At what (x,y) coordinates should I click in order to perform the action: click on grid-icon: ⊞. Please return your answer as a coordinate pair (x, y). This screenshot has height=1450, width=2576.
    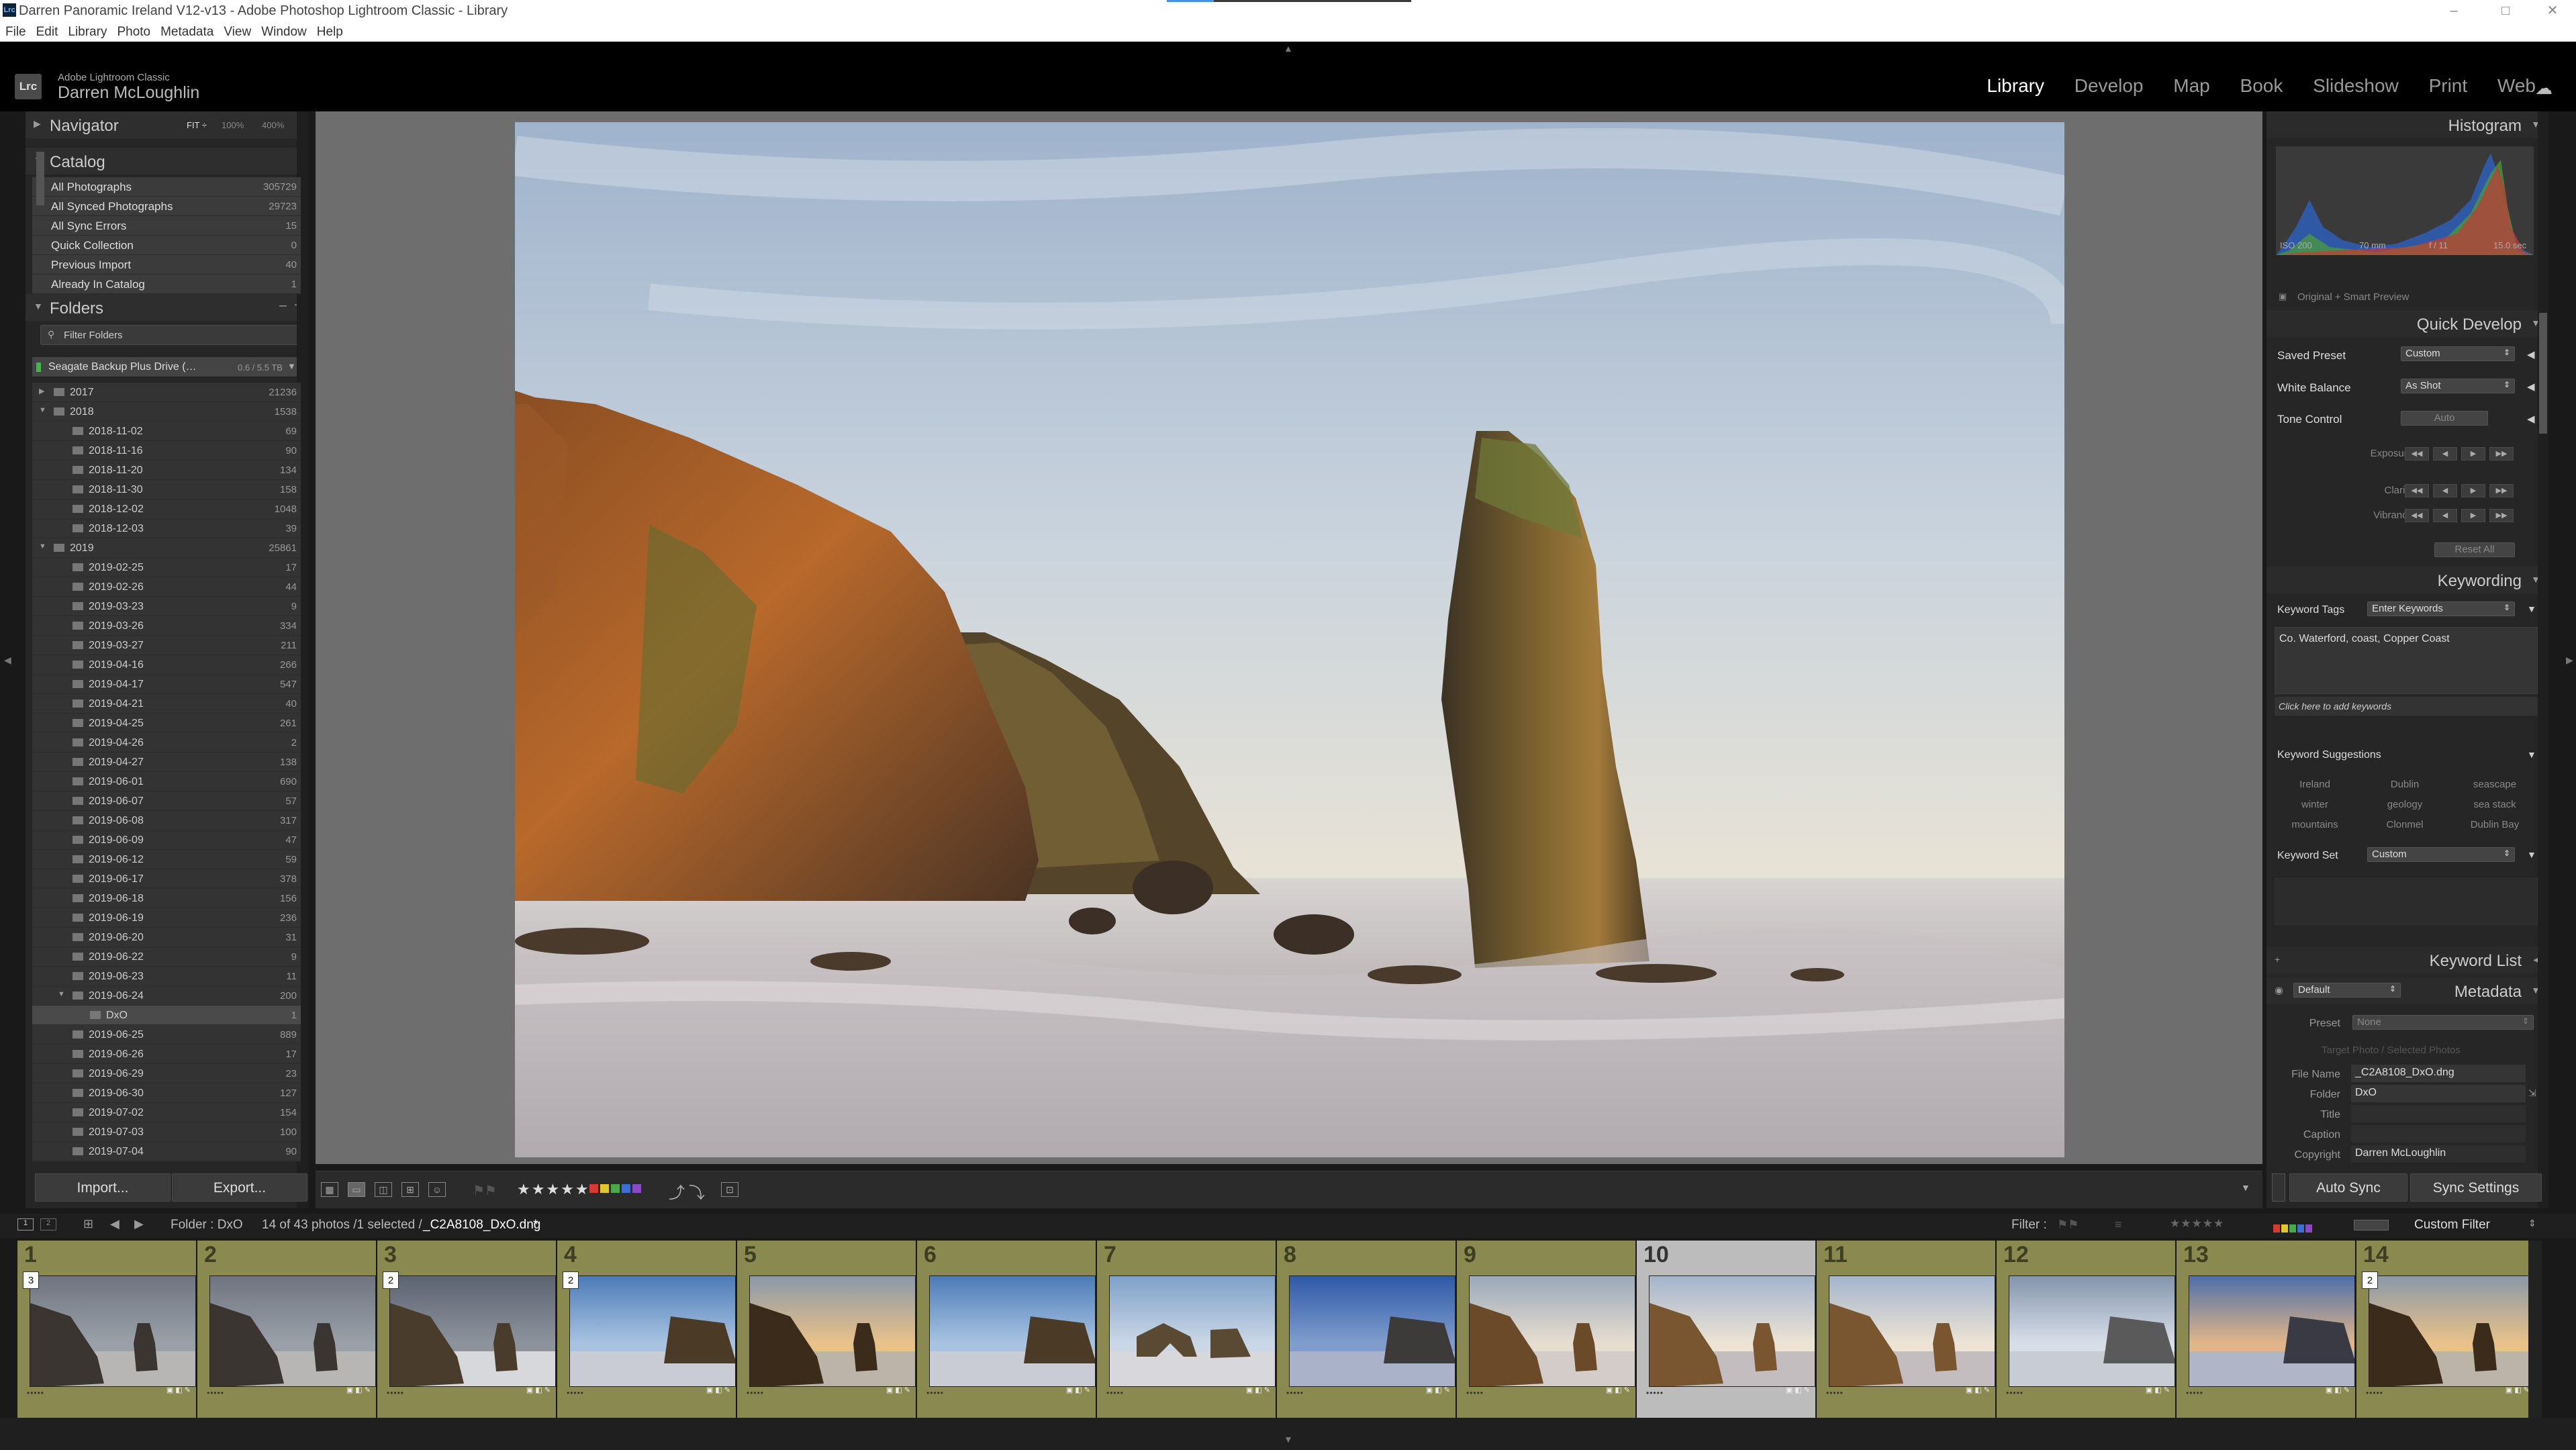
    Looking at the image, I should click on (88, 1224).